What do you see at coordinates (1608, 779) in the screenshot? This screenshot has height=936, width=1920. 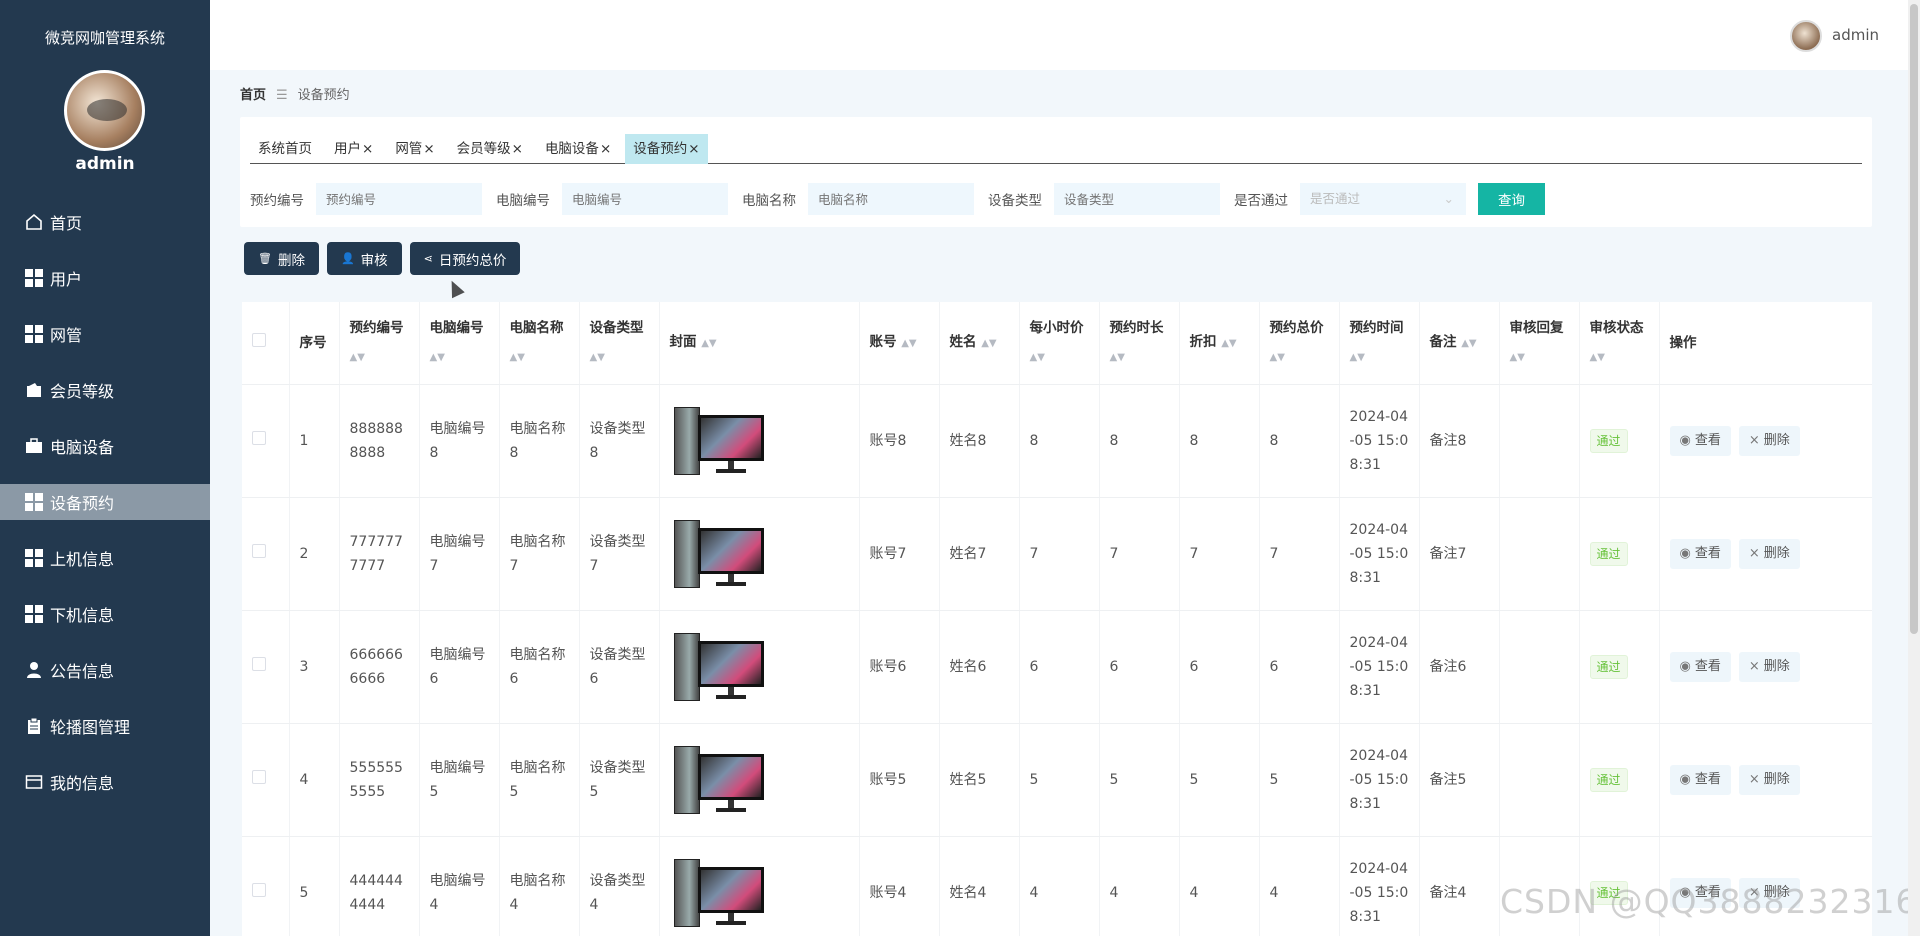 I see `status-badge: 通过` at bounding box center [1608, 779].